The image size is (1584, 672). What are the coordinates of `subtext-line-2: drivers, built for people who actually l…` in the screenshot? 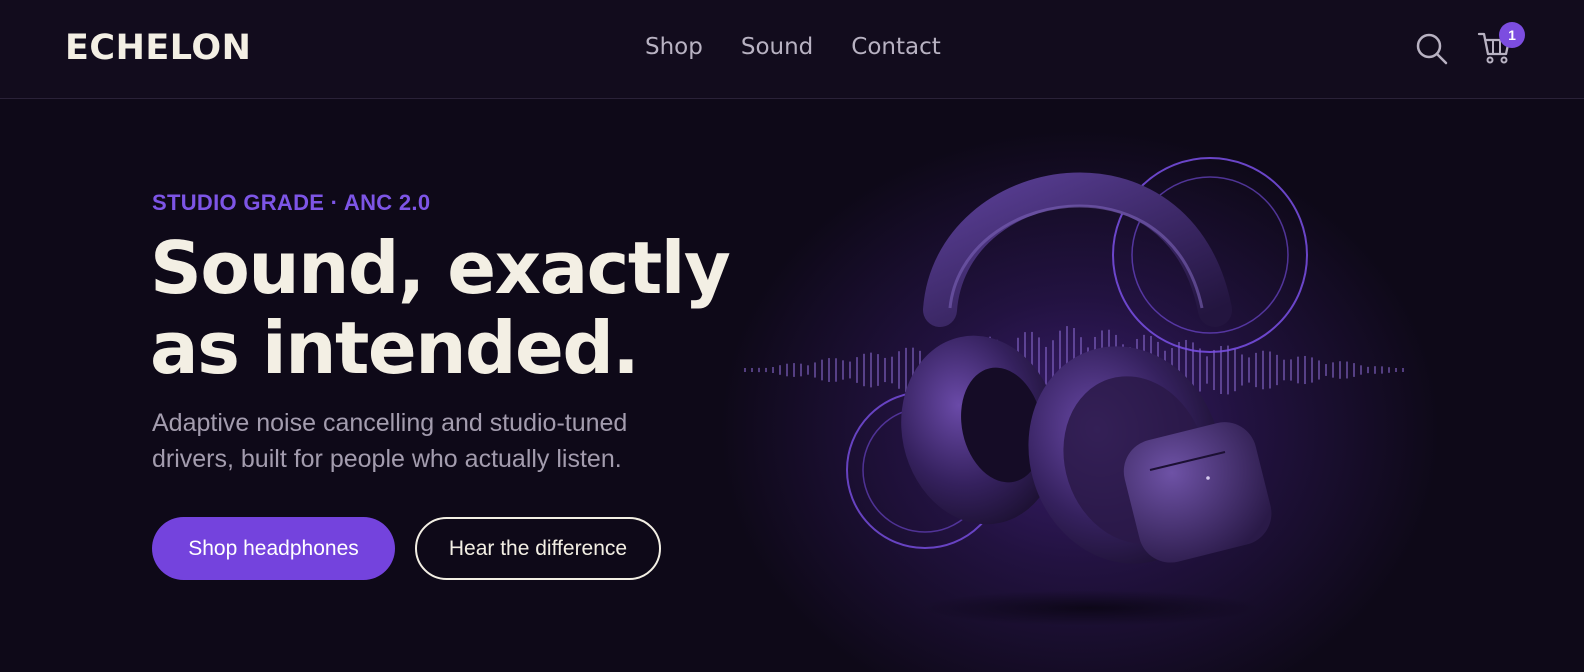 It's located at (387, 459).